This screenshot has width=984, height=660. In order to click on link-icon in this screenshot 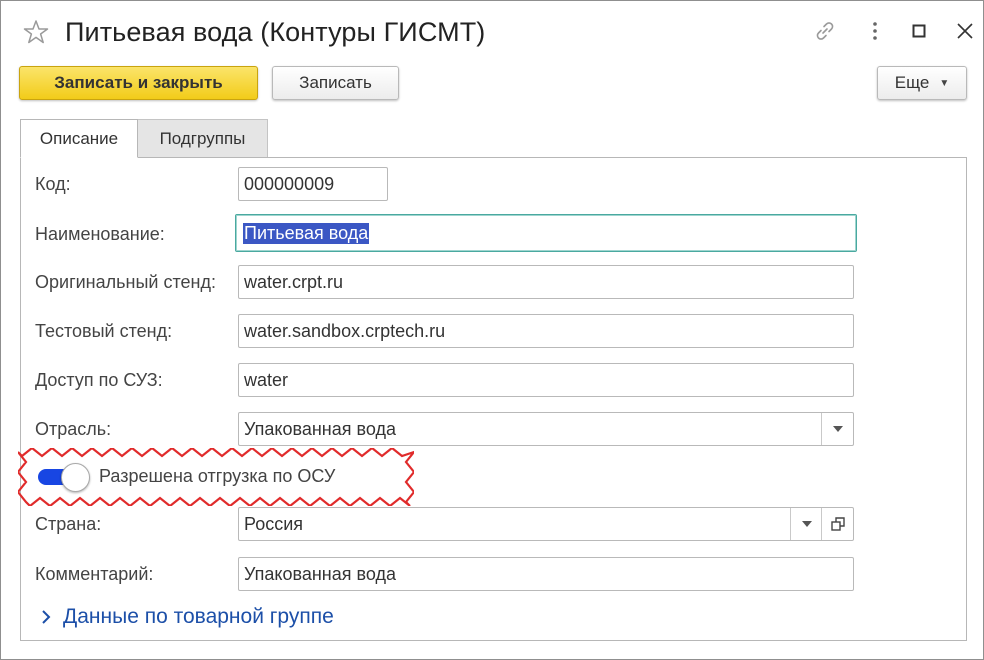, I will do `click(825, 31)`.